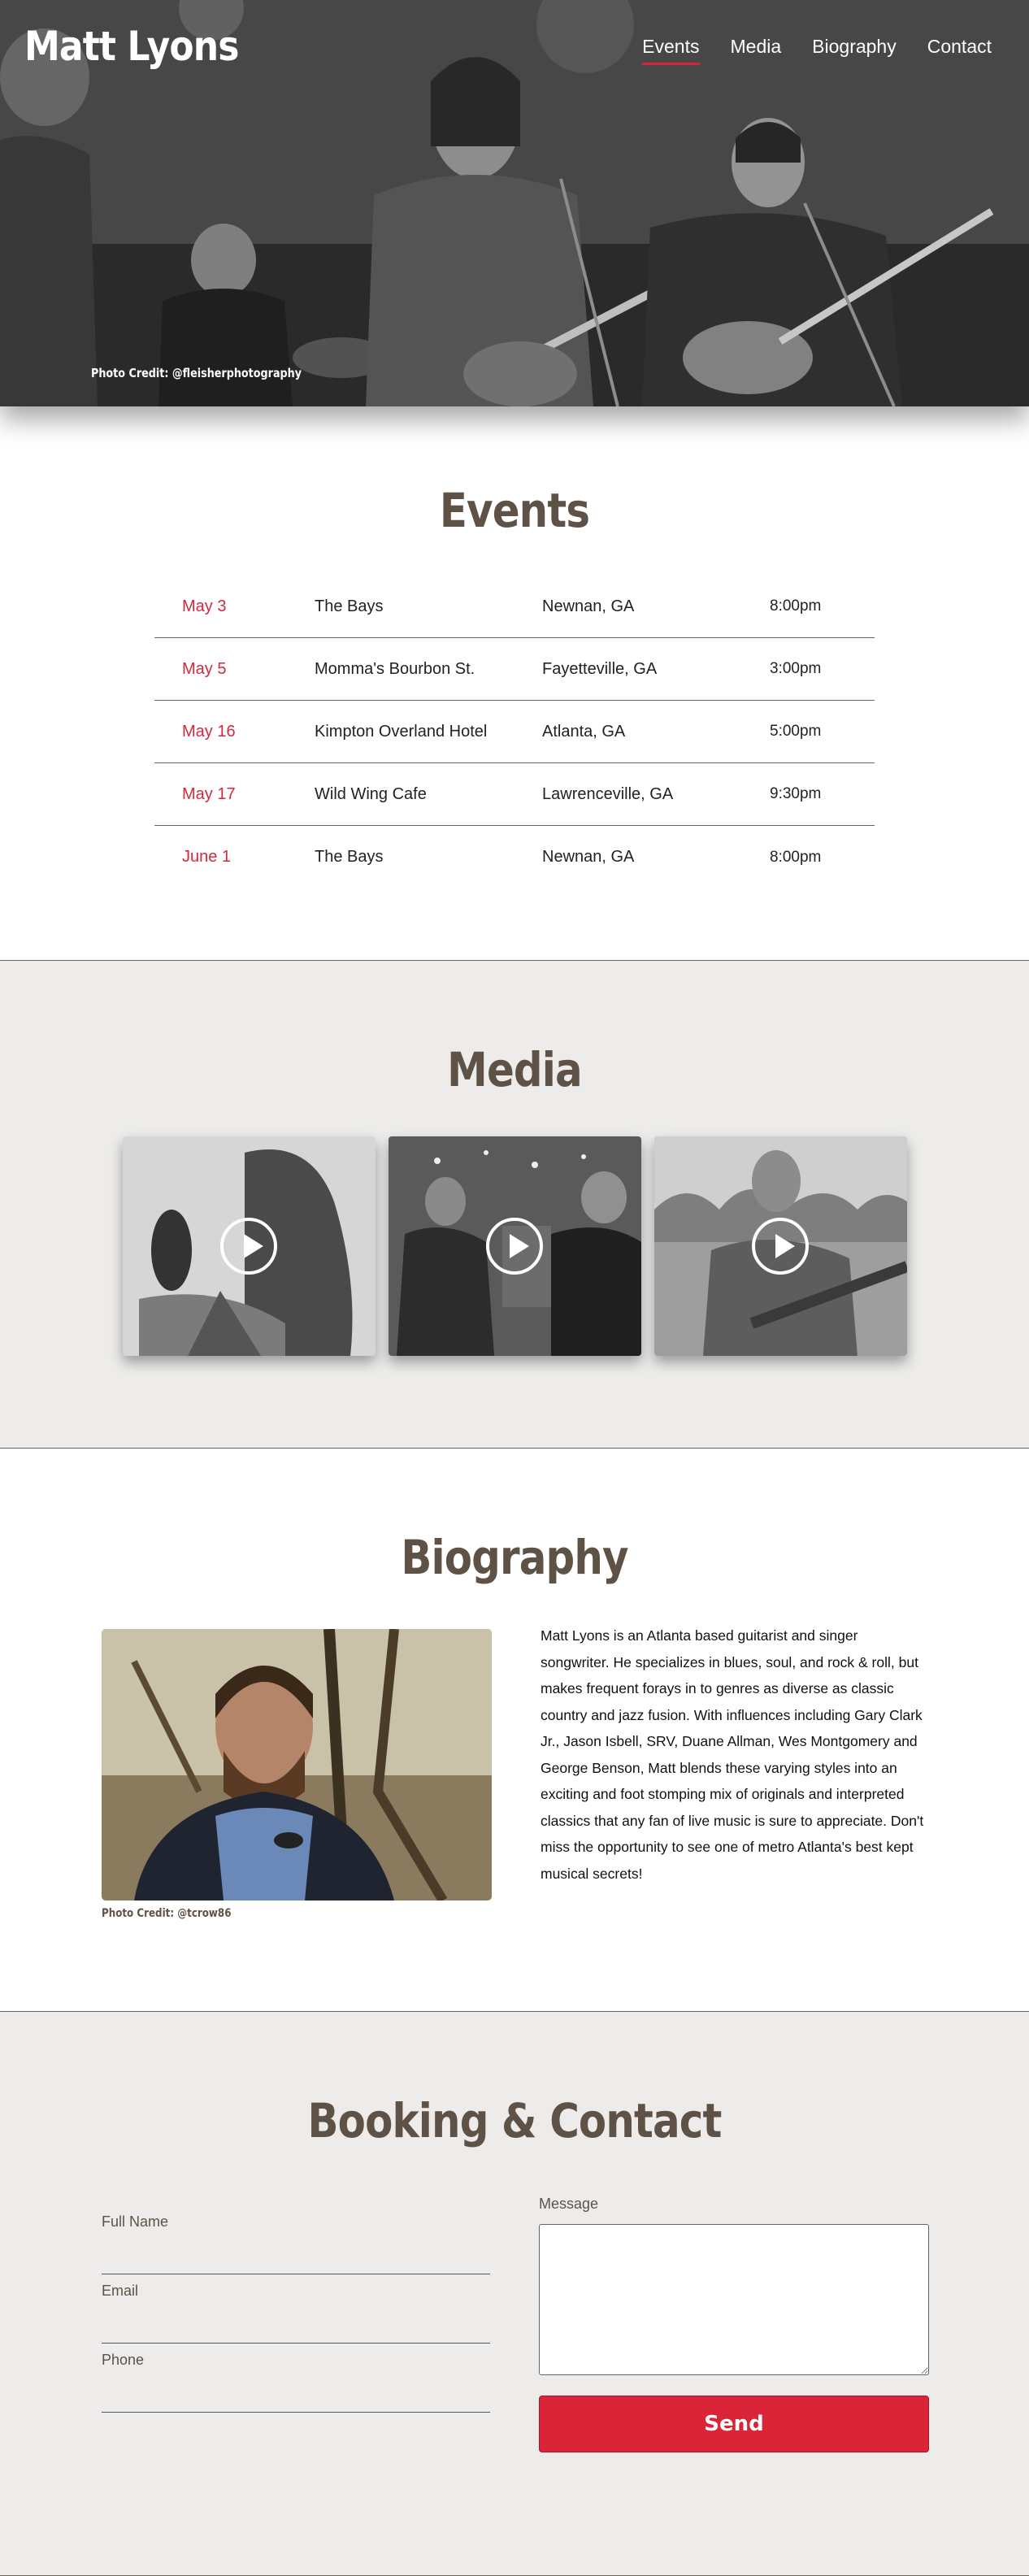 The image size is (1029, 2576). I want to click on event-time: 5:00pm, so click(796, 731).